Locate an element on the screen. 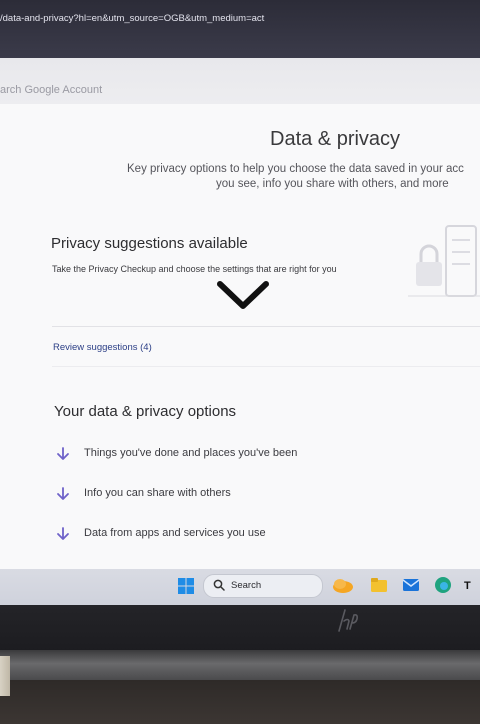 This screenshot has height=724, width=480. privacy-checkup-illustration is located at coordinates (444, 261).